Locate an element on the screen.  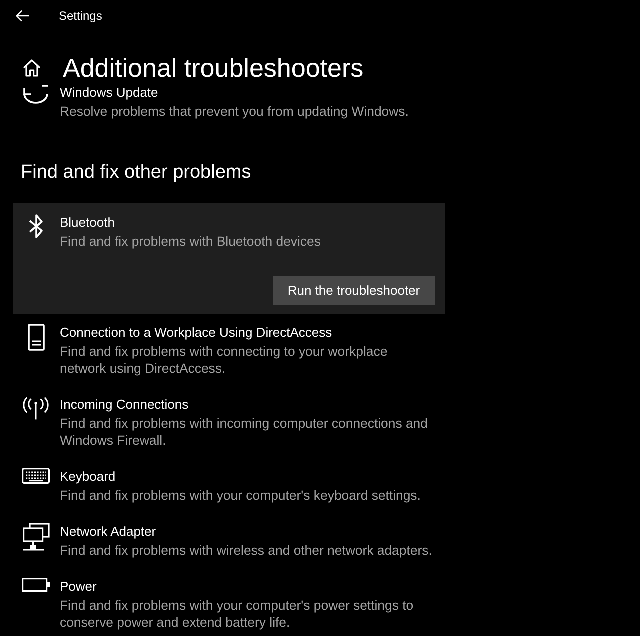
item-title: Incoming Connections is located at coordinates (125, 405).